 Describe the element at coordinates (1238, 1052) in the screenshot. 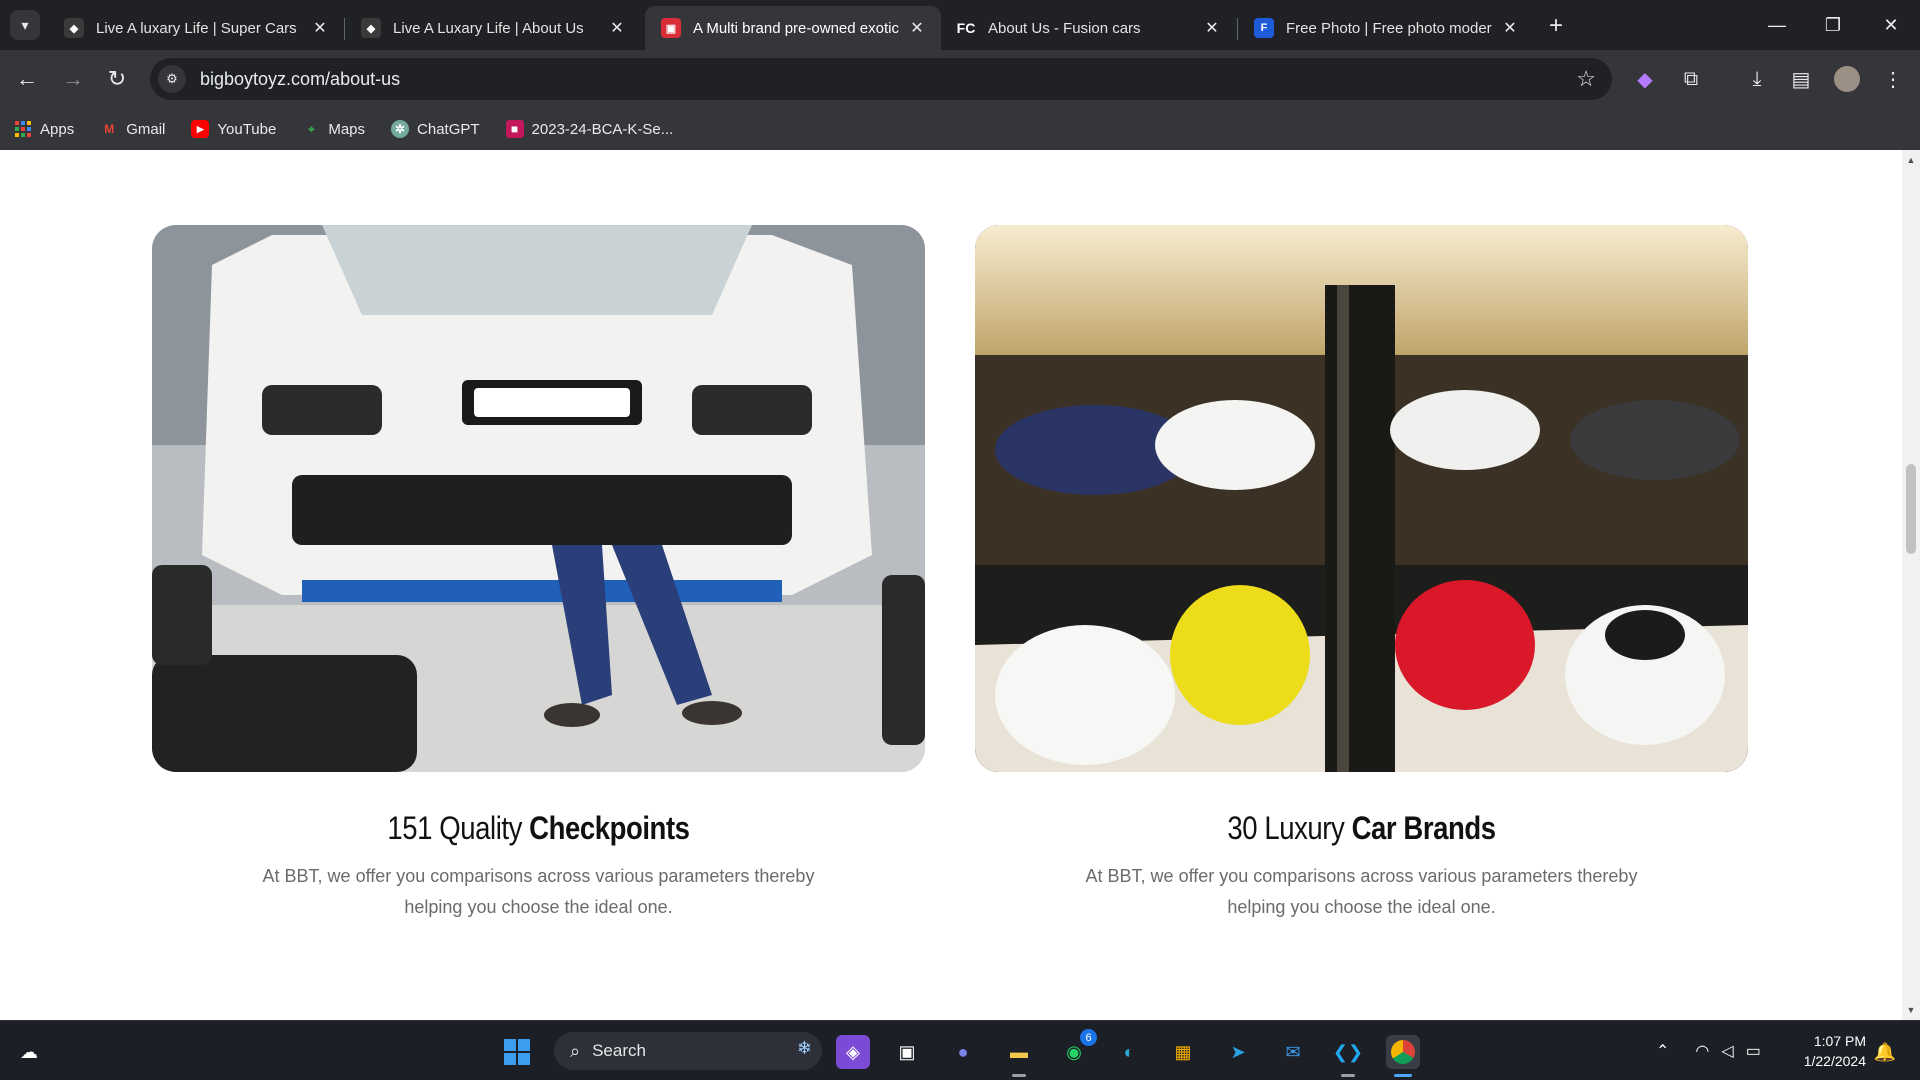

I see `telegram-icon: ➤` at that location.